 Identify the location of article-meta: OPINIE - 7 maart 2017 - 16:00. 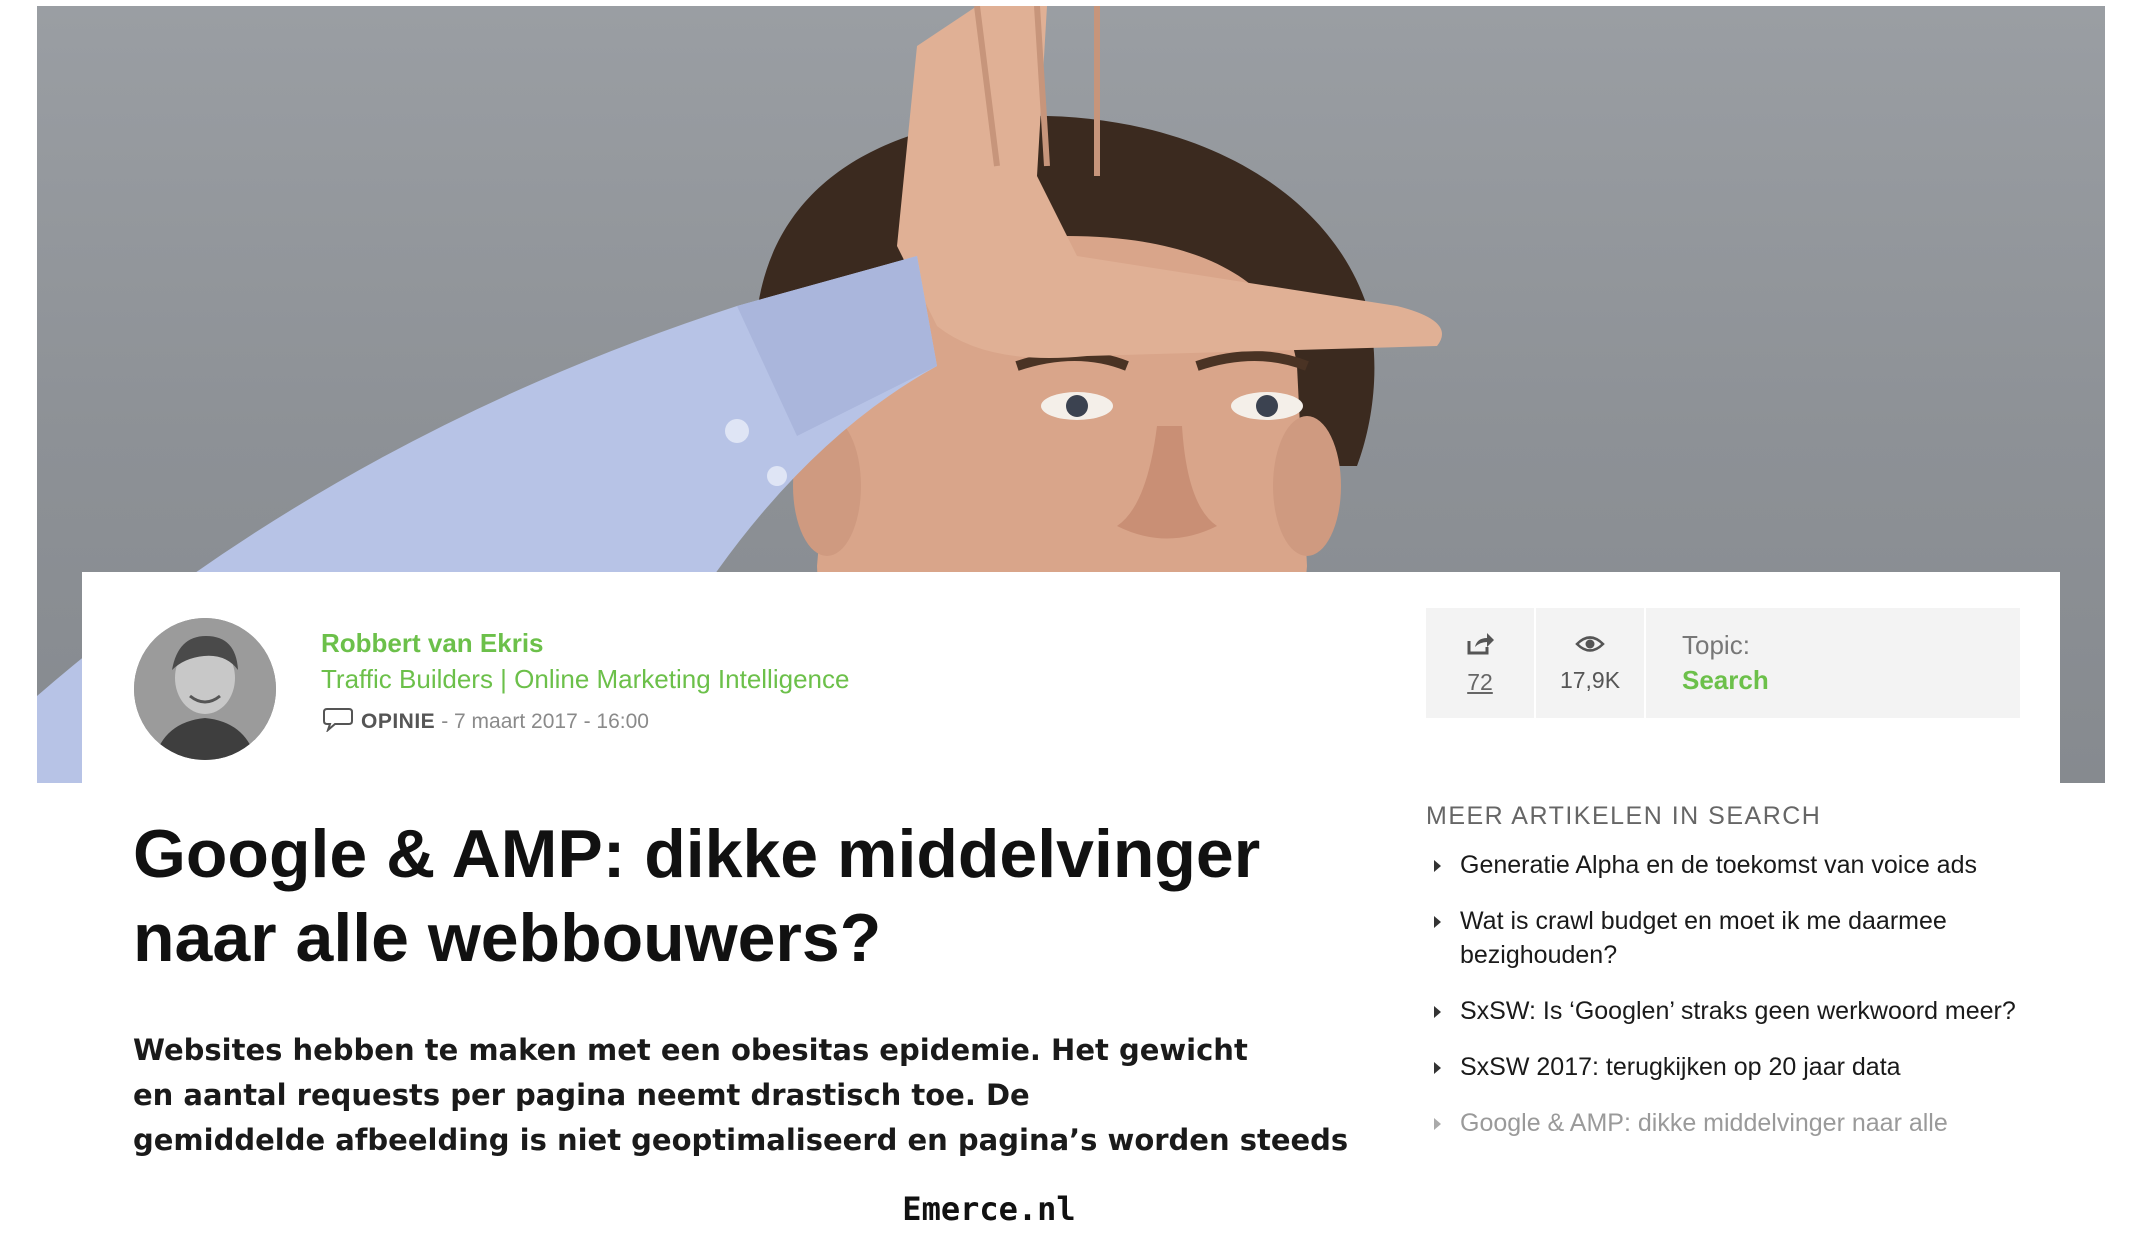
(485, 722).